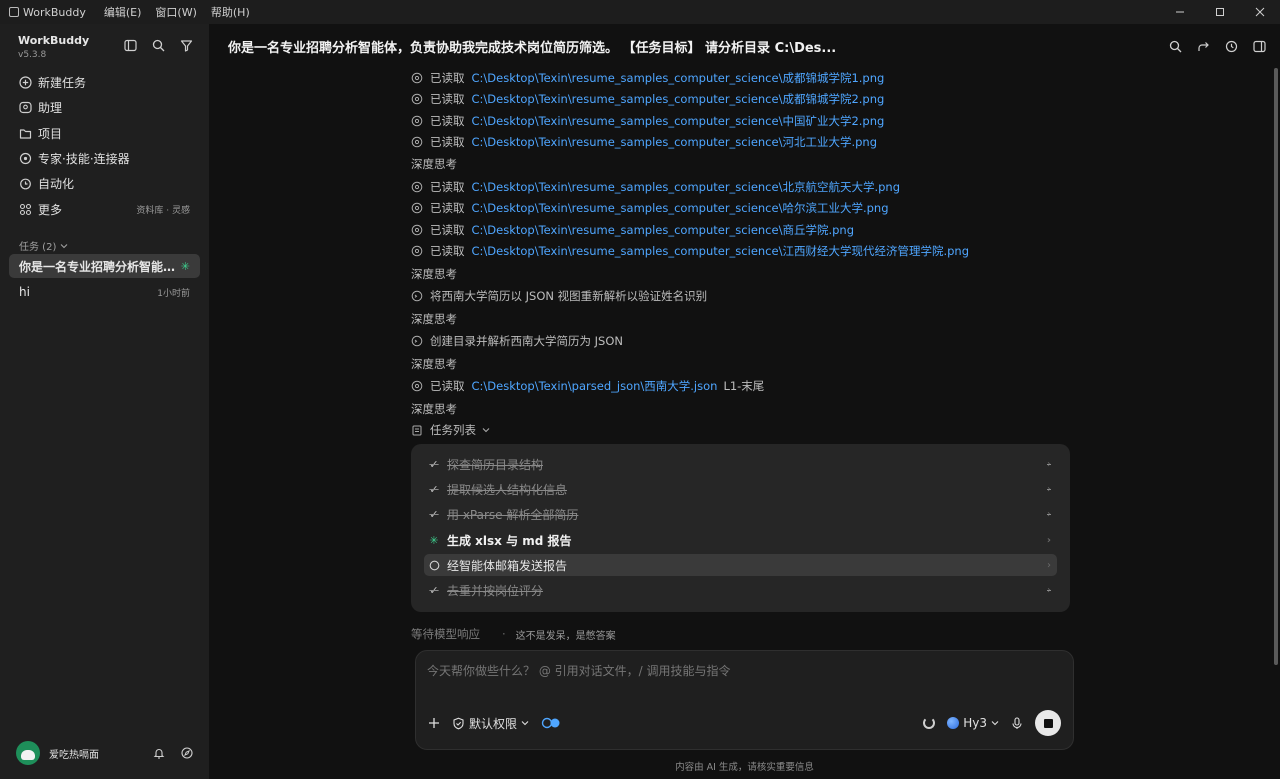  What do you see at coordinates (130, 45) in the screenshot?
I see `panel-toggle-icon` at bounding box center [130, 45].